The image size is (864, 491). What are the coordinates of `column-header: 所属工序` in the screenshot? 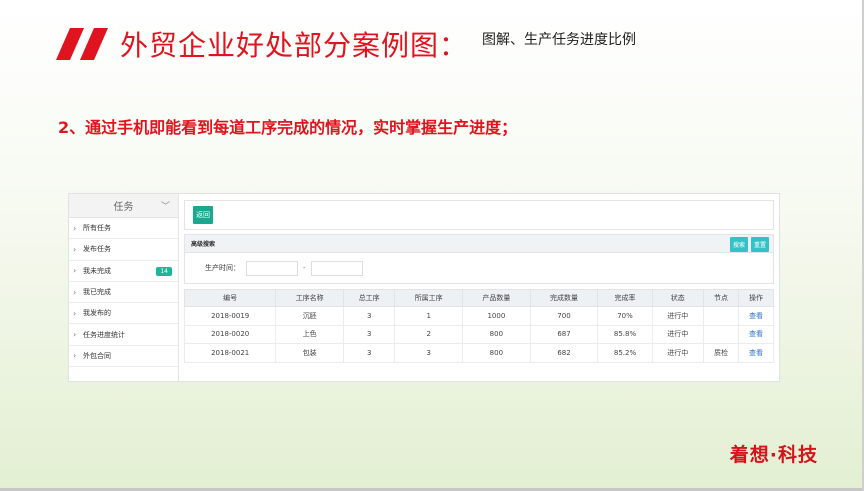 It's located at (429, 298).